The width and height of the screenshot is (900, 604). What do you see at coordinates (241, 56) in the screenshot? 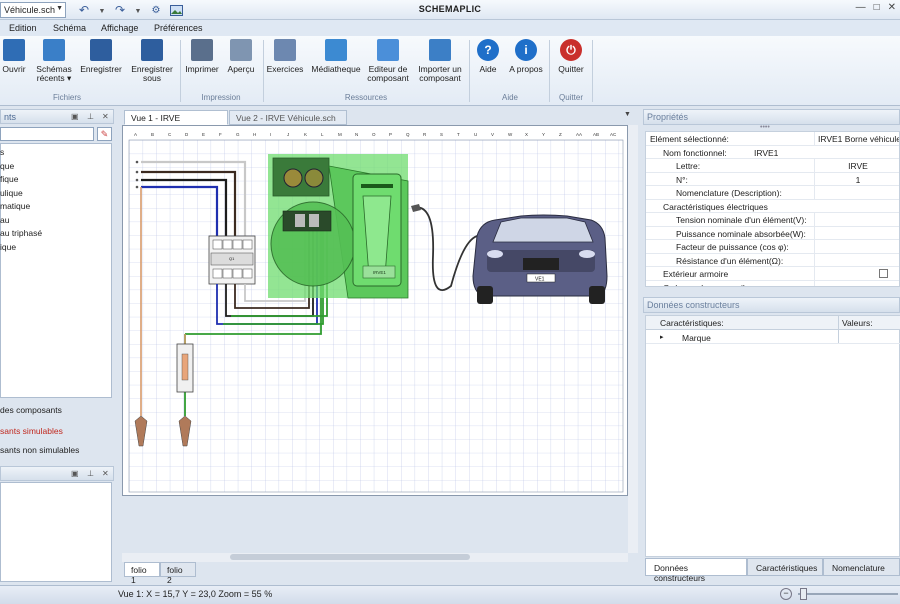
I see `ribbon-button-preview-magnifier: Aperçu` at bounding box center [241, 56].